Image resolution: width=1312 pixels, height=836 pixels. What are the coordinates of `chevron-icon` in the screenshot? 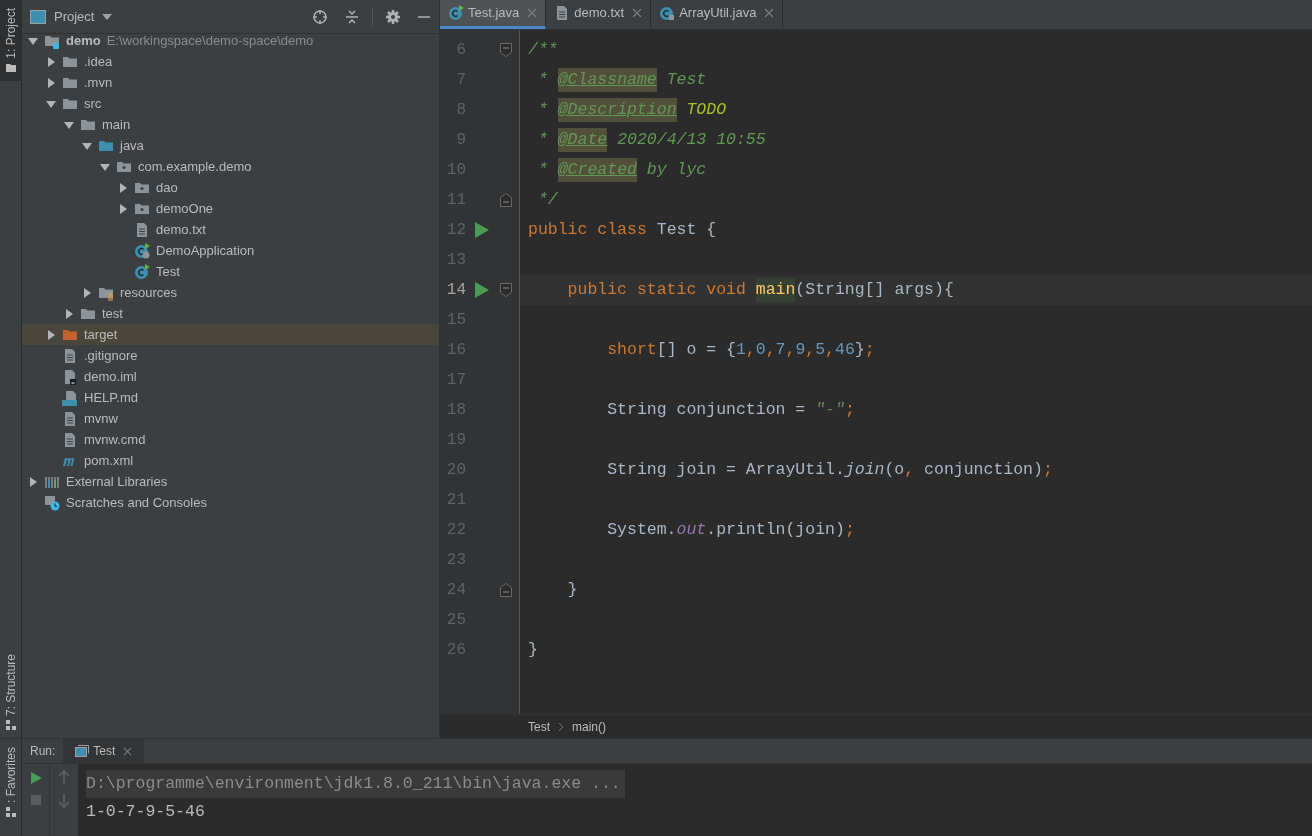 It's located at (561, 726).